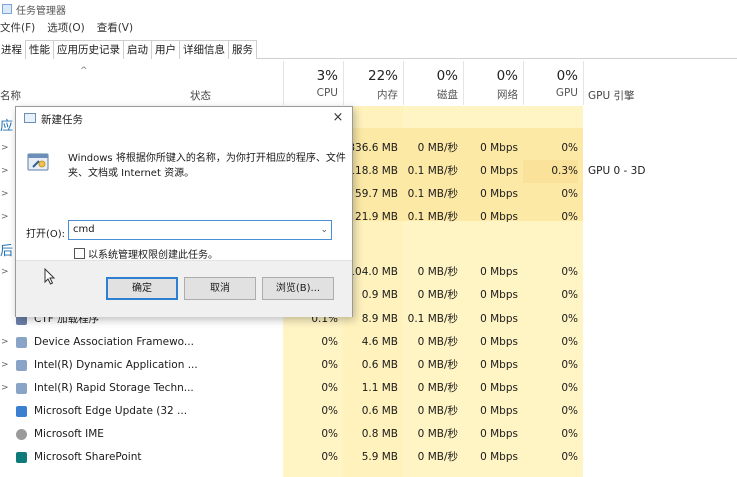 This screenshot has height=477, width=737. I want to click on open-combobox: cmd ⌄, so click(200, 230).